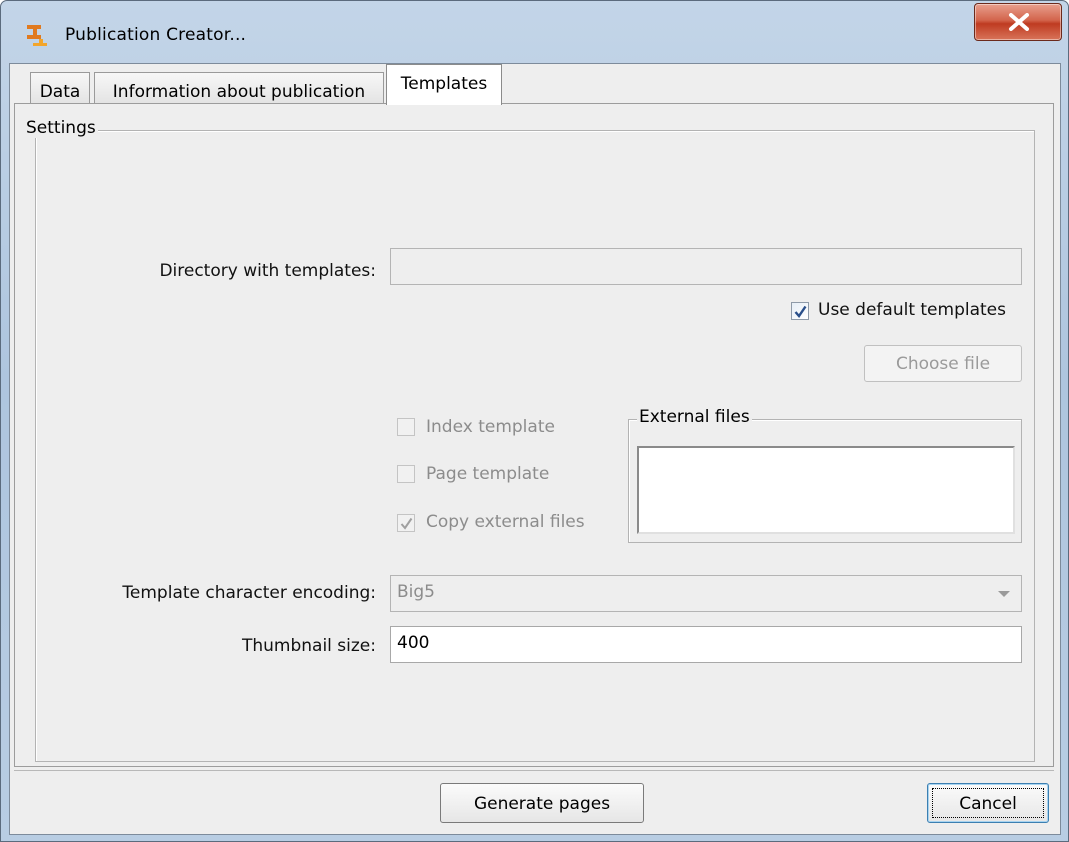 This screenshot has width=1069, height=842. I want to click on thumbnail-size-label: Thumbnail size:, so click(308, 646).